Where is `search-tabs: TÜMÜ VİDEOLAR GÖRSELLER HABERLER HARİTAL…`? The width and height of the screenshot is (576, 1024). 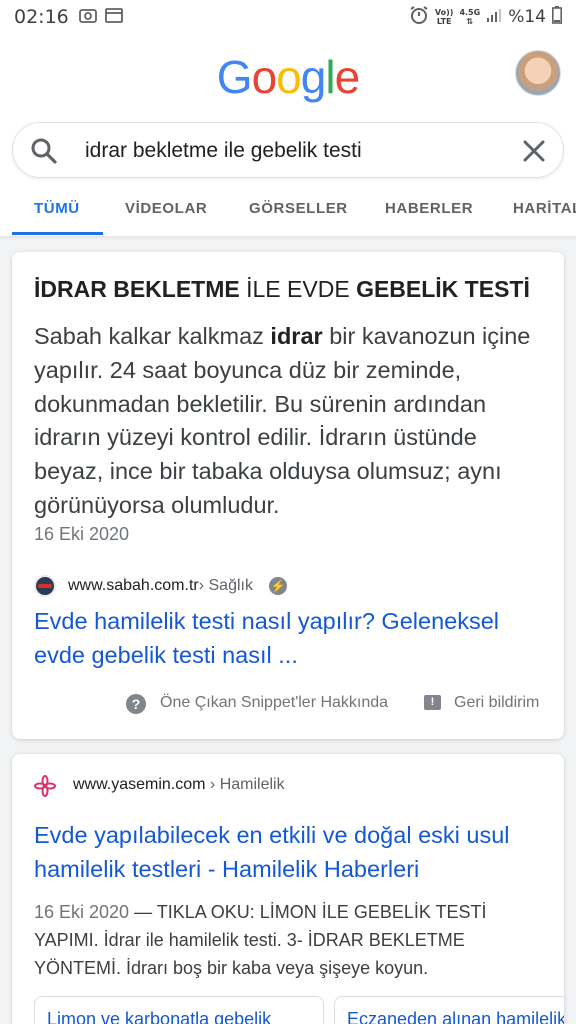 search-tabs: TÜMÜ VİDEOLAR GÖRSELLER HABERLER HARİTAL… is located at coordinates (288, 215).